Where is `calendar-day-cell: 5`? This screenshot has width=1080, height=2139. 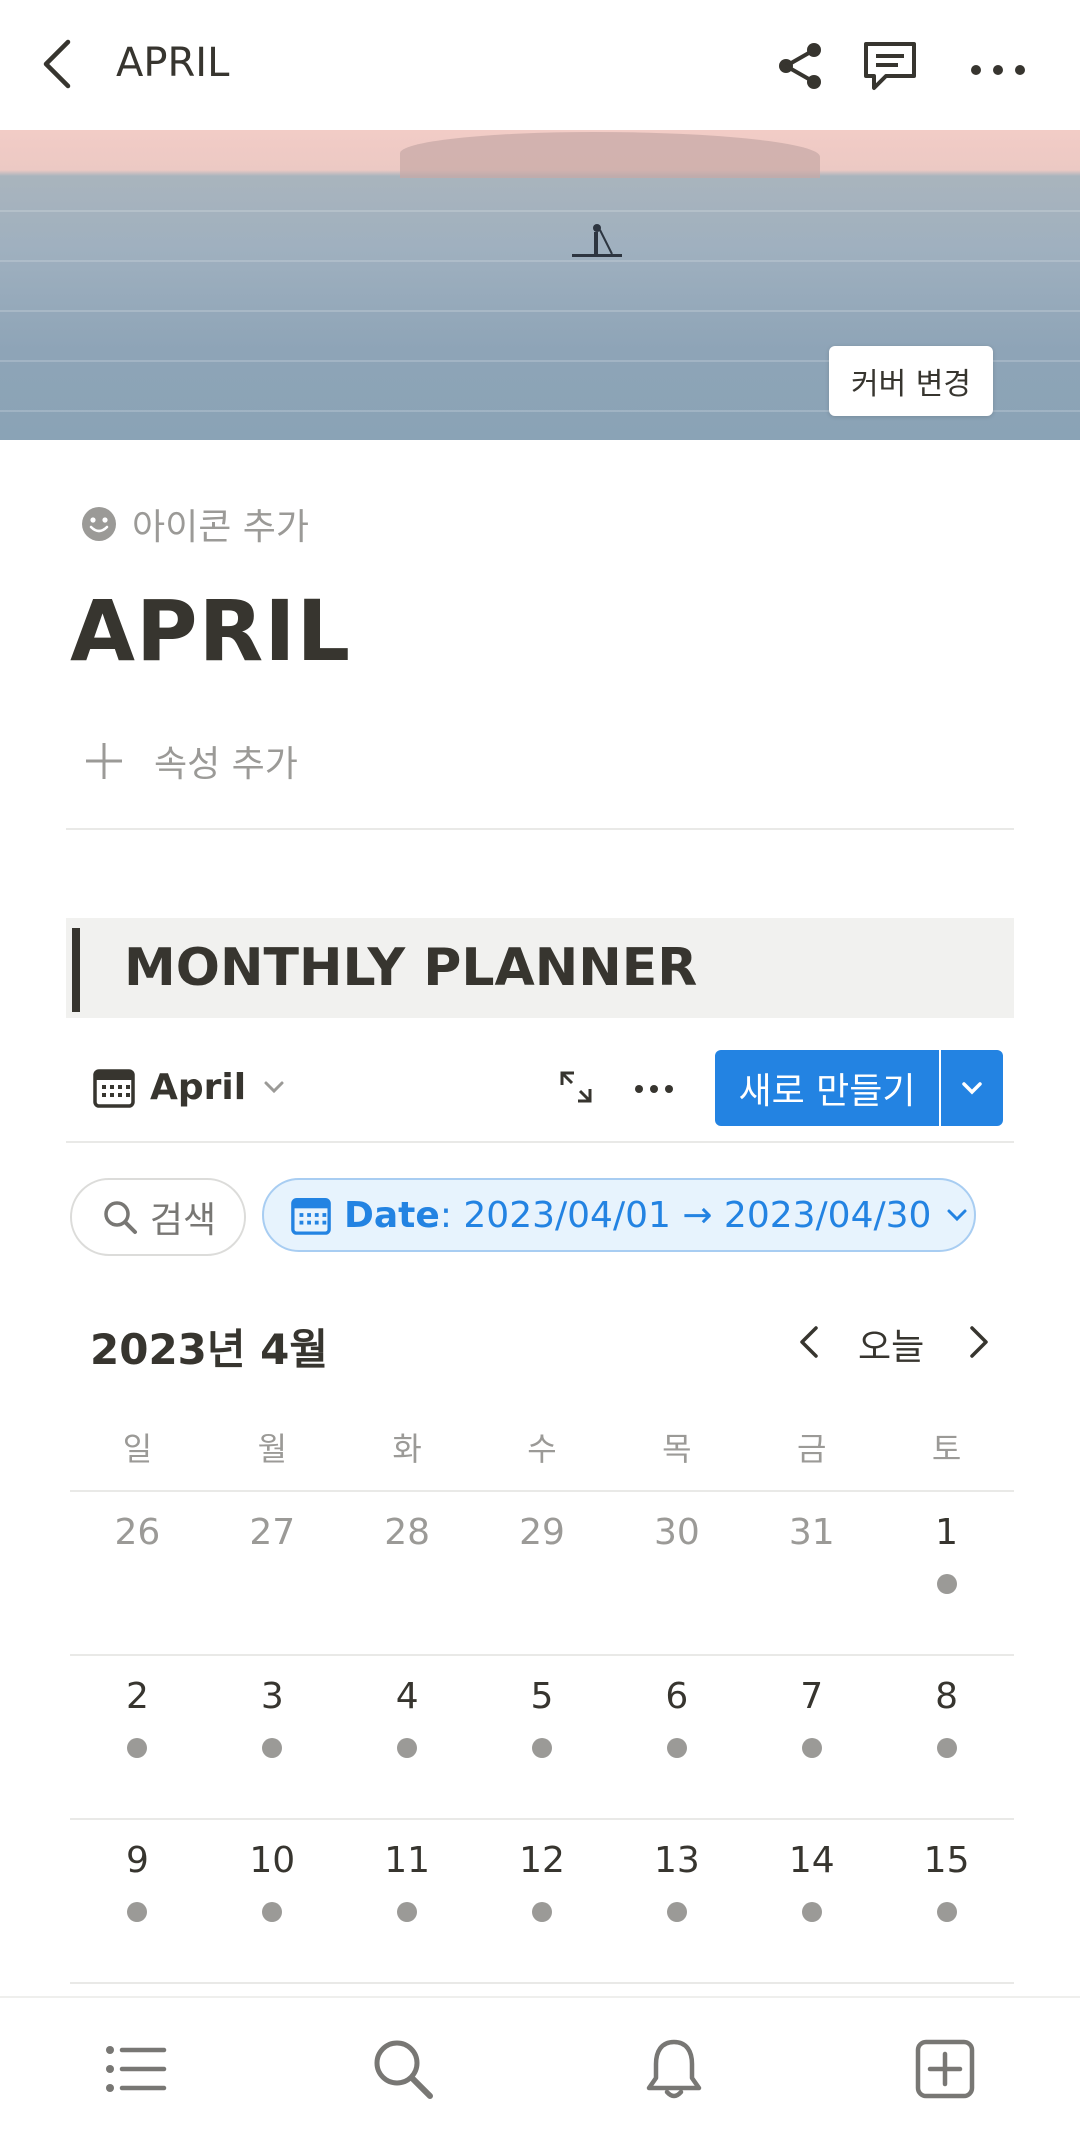 calendar-day-cell: 5 is located at coordinates (542, 1738).